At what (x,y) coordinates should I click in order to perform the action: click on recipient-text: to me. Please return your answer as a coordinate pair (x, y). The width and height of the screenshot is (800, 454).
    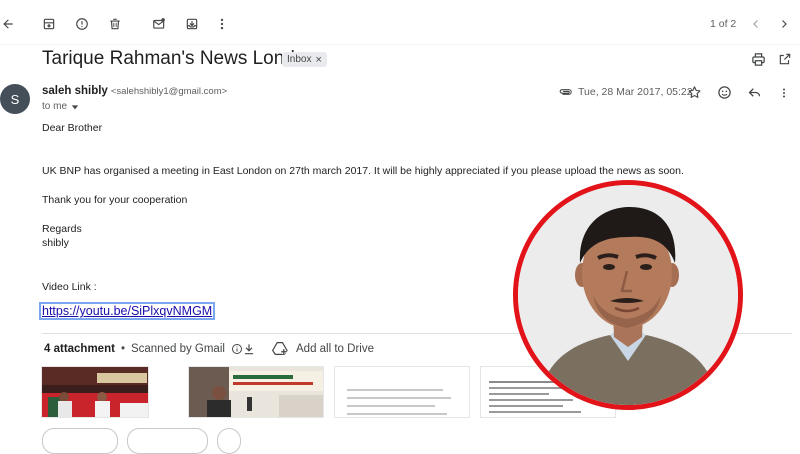
    Looking at the image, I should click on (55, 106).